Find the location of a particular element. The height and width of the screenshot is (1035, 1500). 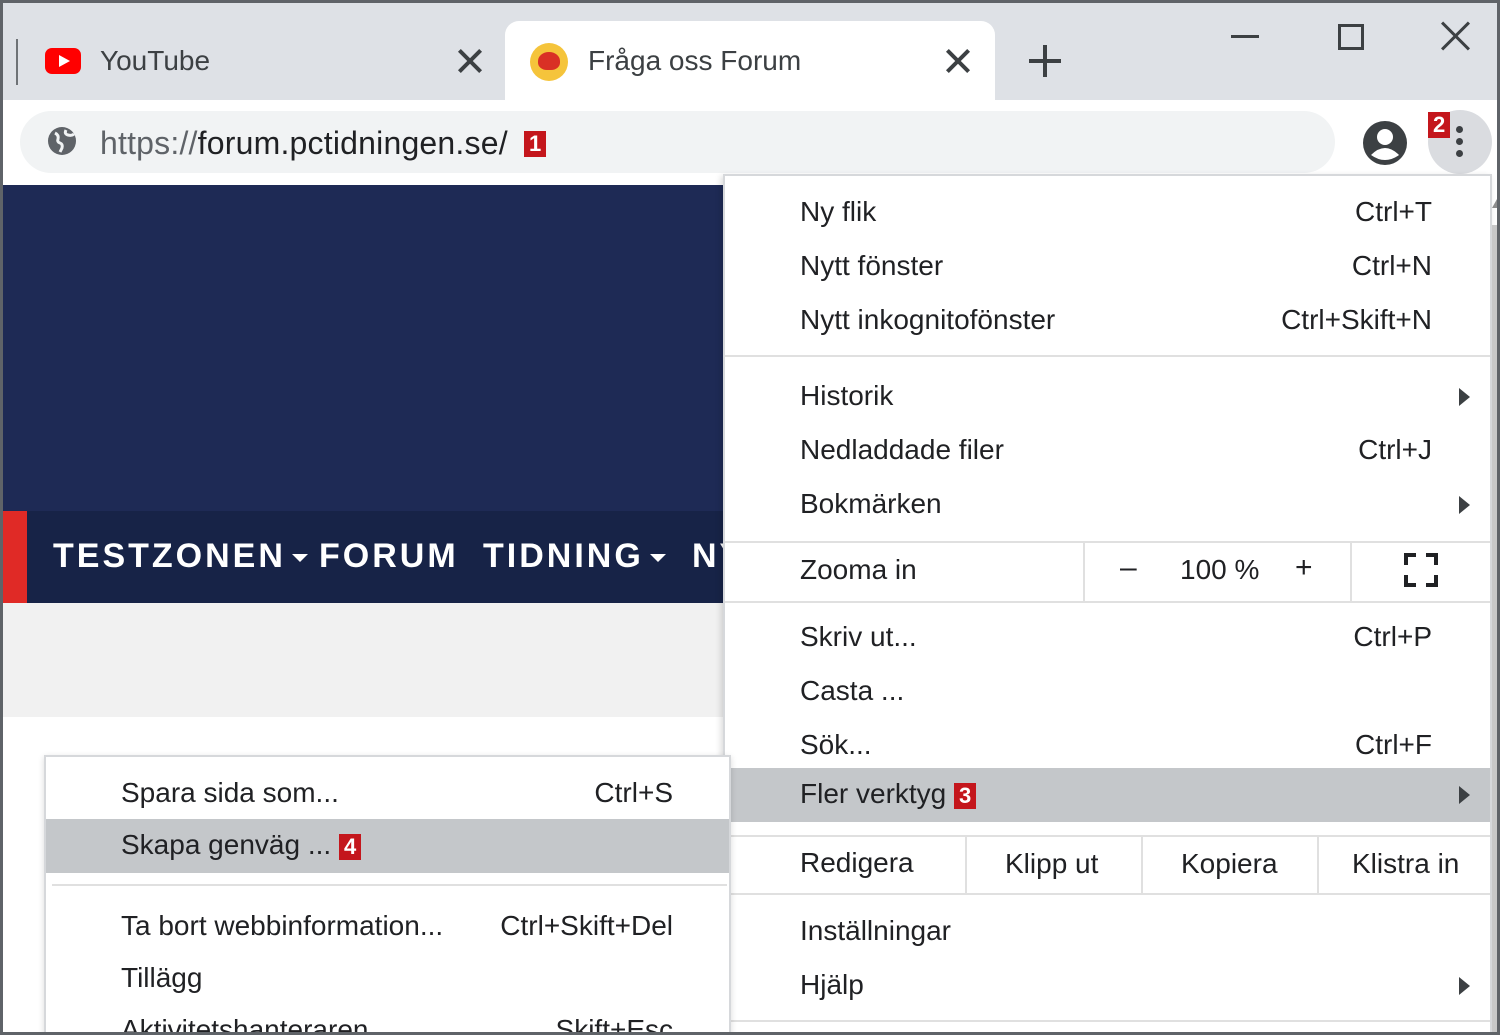

nav-item-forum: FORUM is located at coordinates (389, 556).